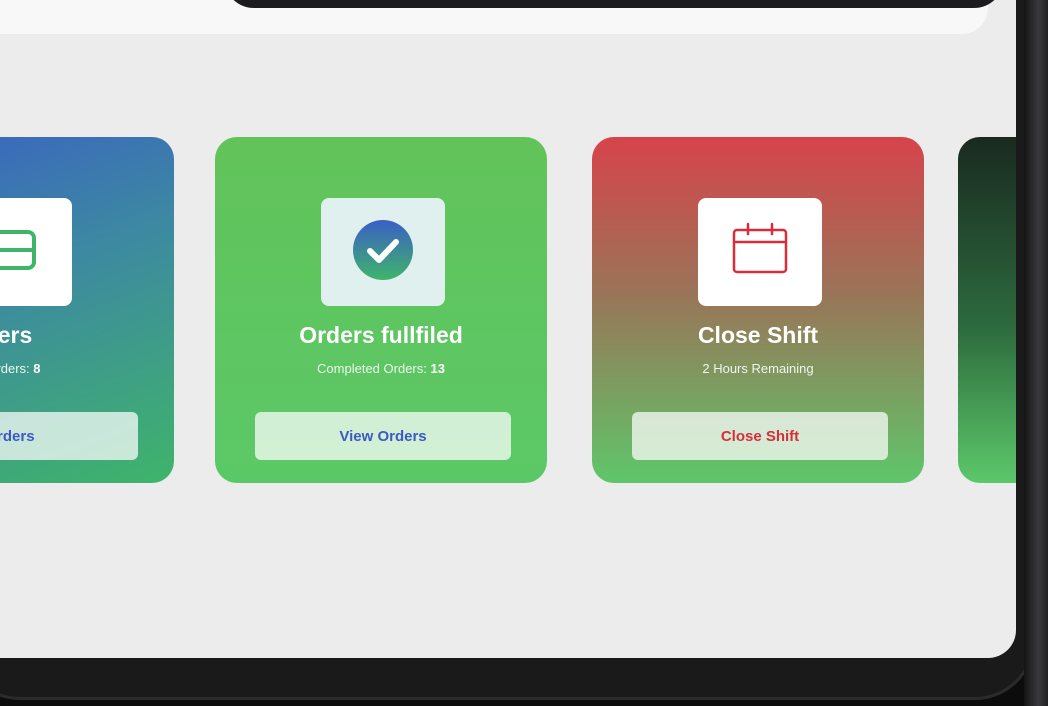 The width and height of the screenshot is (1048, 706). I want to click on card-subtitle: Completed Orders: 13, so click(381, 368).